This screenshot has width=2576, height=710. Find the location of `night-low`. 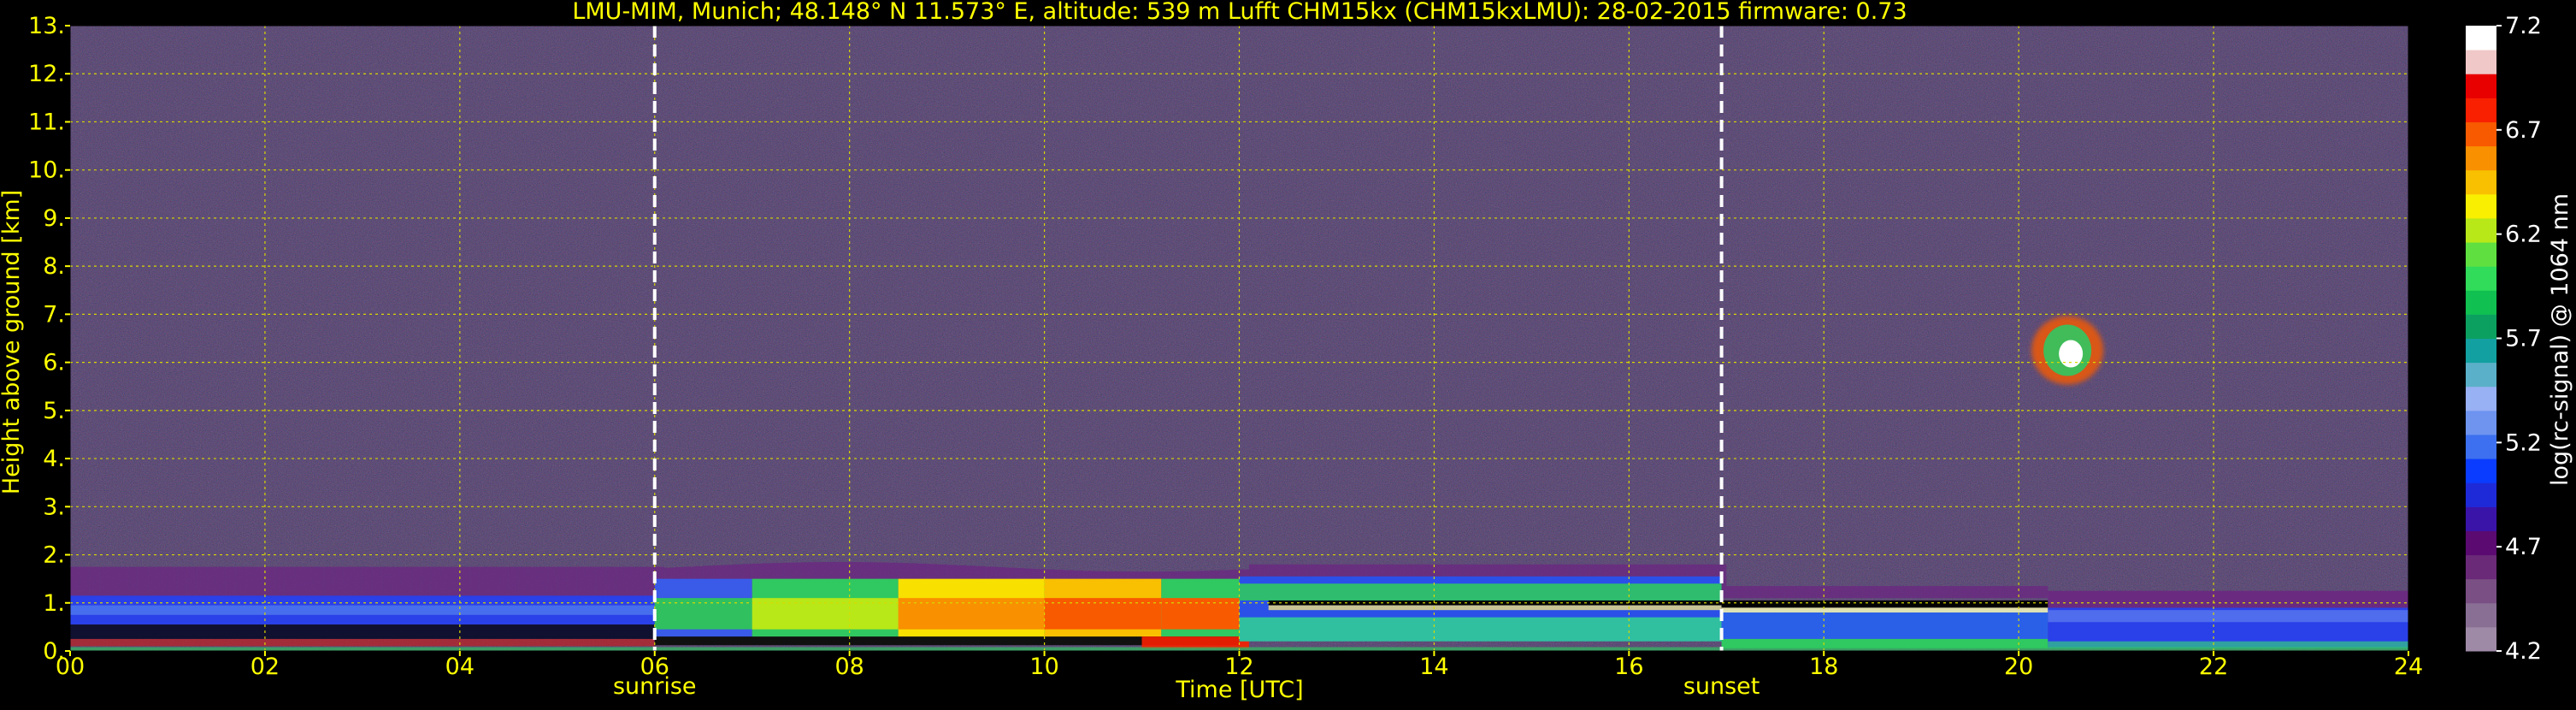

night-low is located at coordinates (362, 631).